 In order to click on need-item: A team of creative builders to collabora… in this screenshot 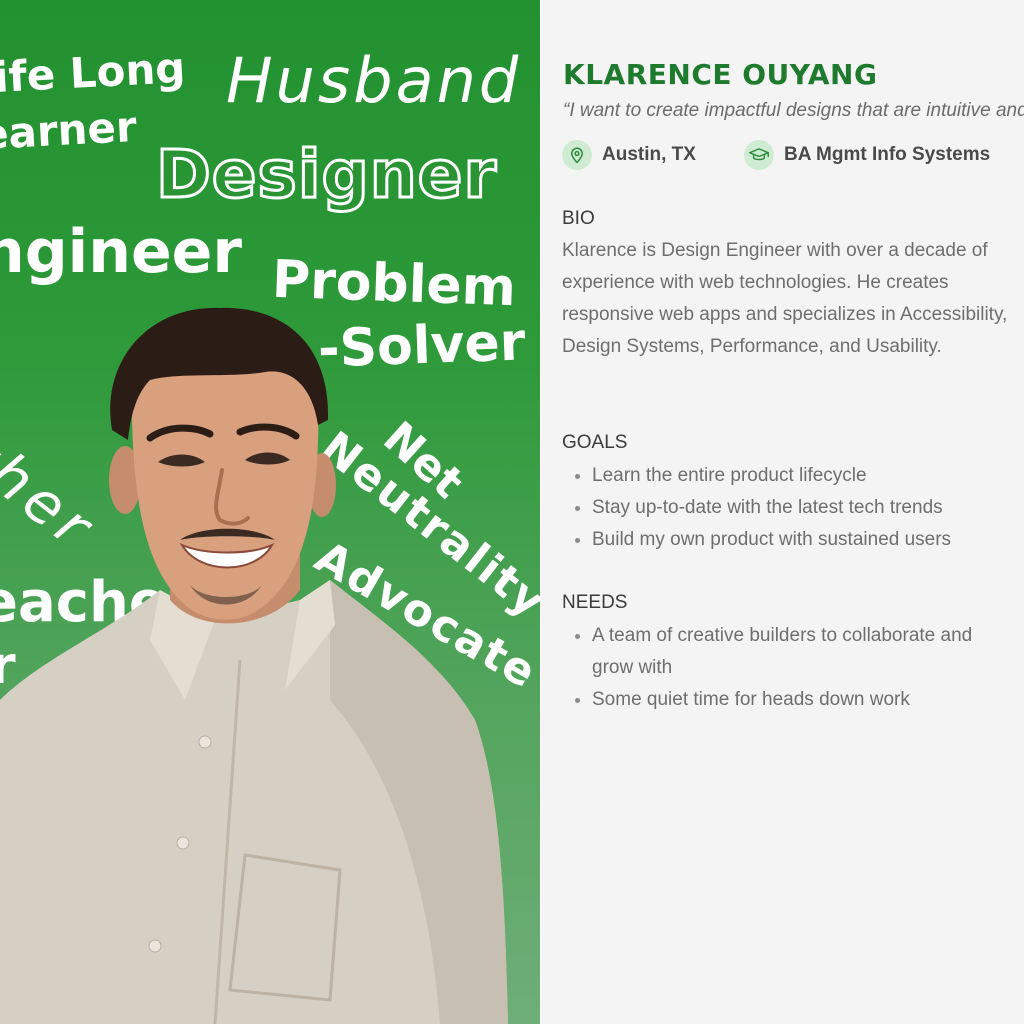, I will do `click(797, 652)`.